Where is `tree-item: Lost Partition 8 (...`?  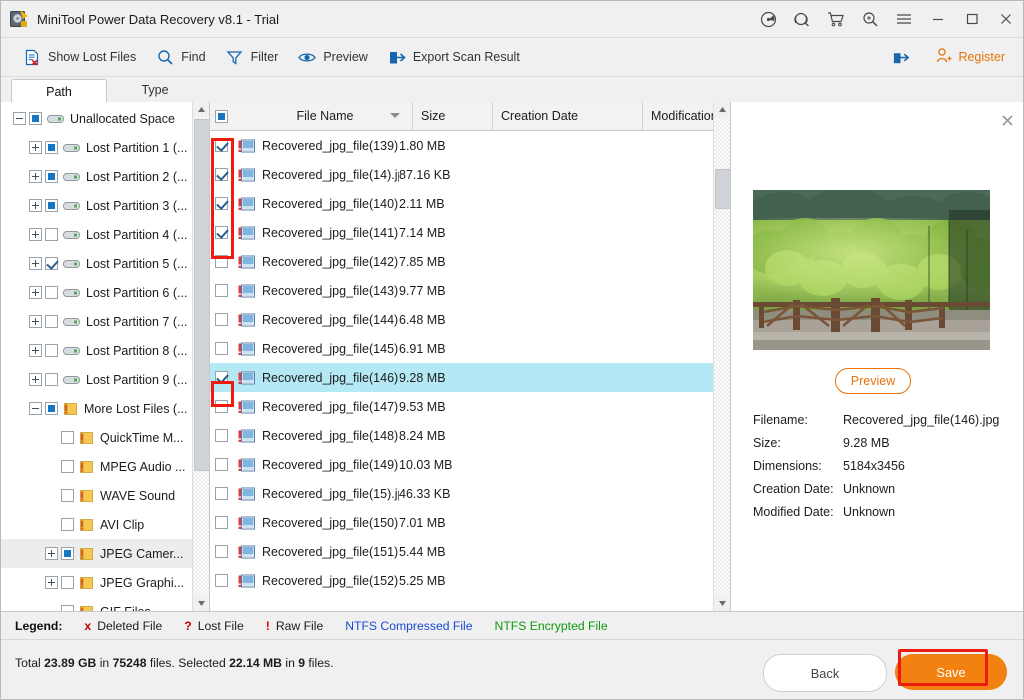 tree-item: Lost Partition 8 (... is located at coordinates (105, 350).